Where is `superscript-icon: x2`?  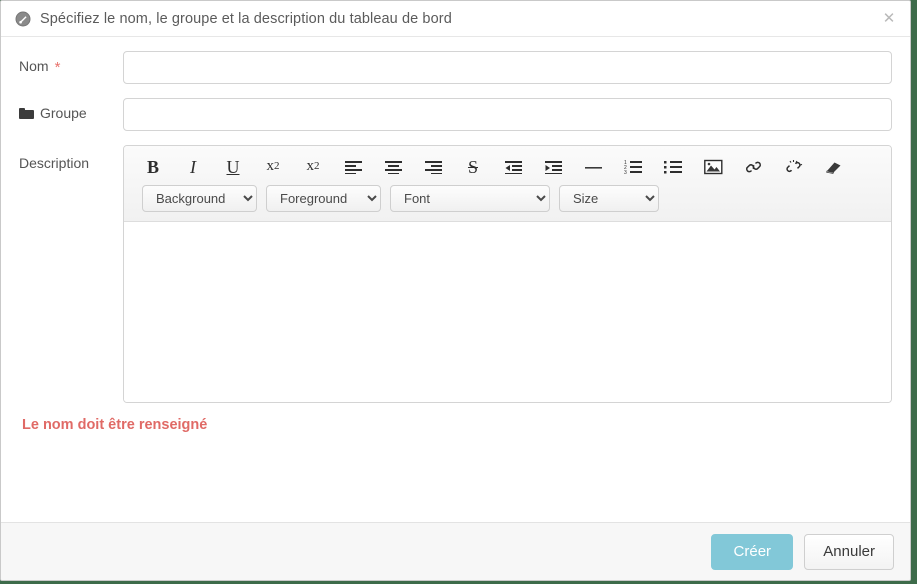
superscript-icon: x2 is located at coordinates (313, 166).